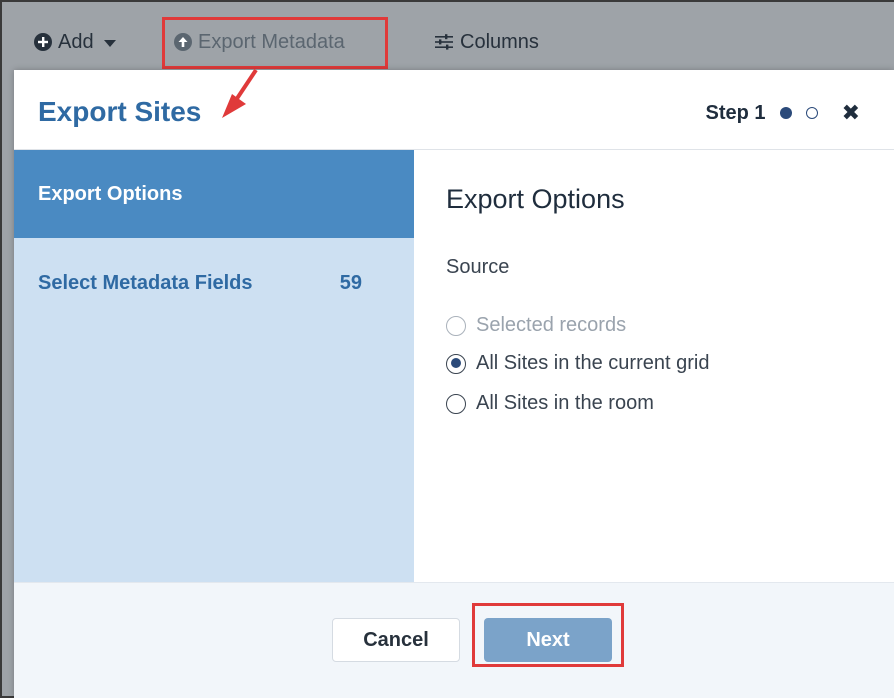  I want to click on step-dot-active, so click(785, 113).